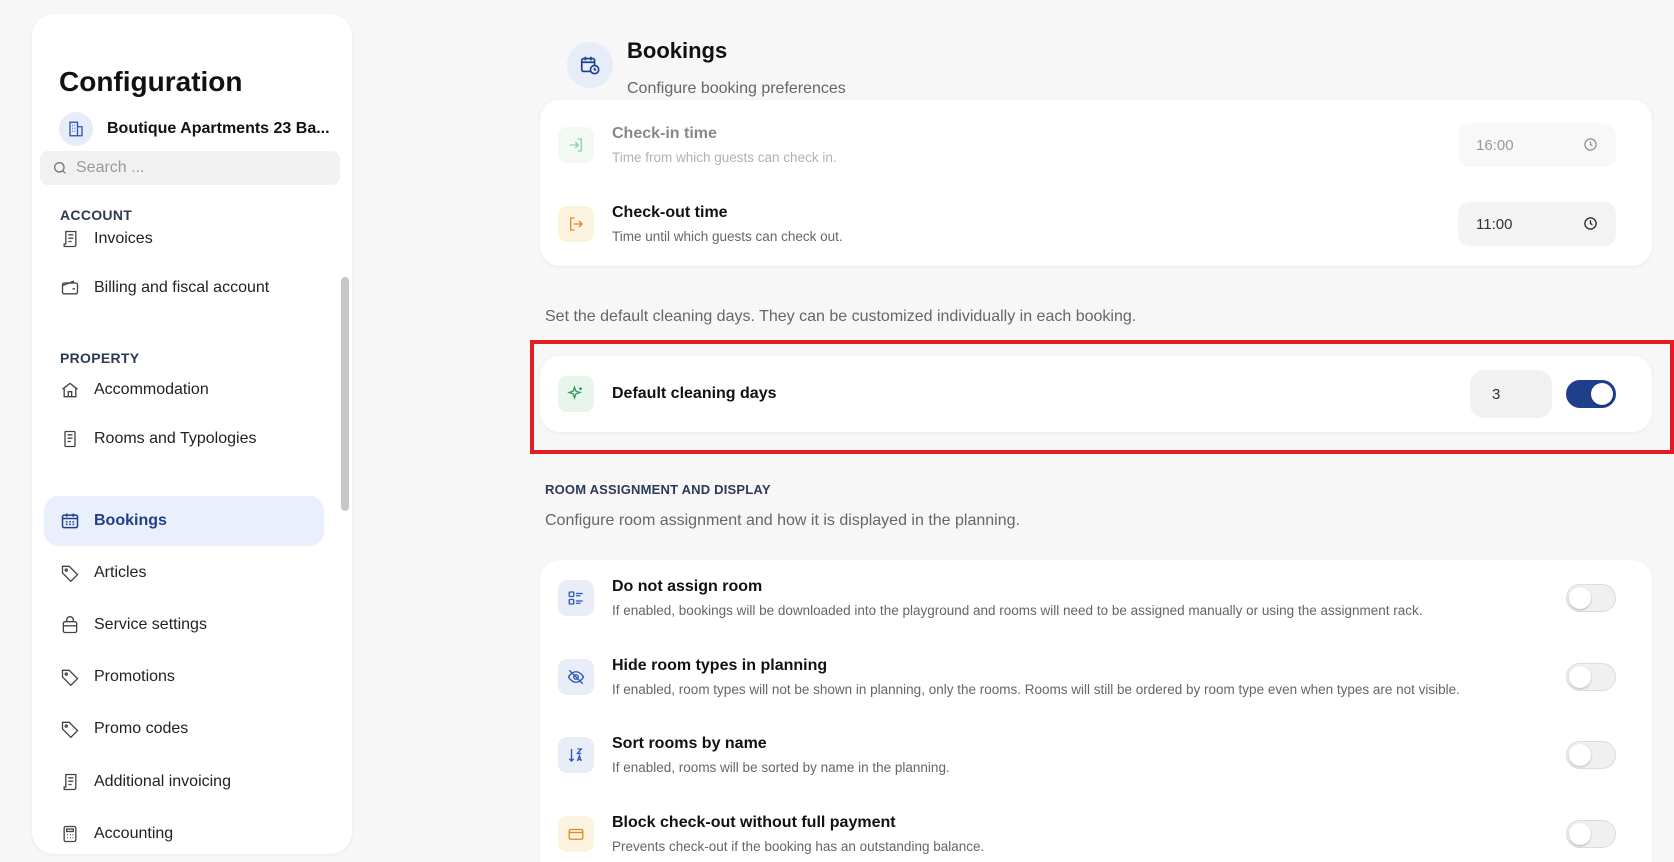 Image resolution: width=1674 pixels, height=862 pixels. I want to click on sidebar-item-articles: Articles, so click(184, 573).